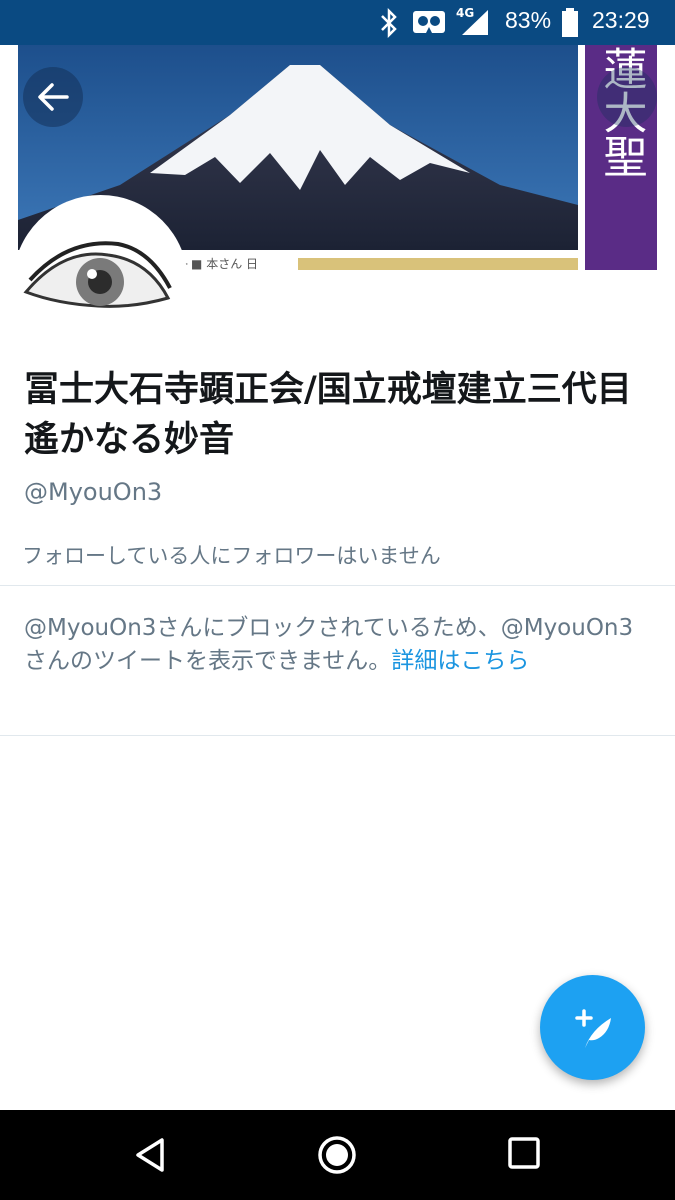  I want to click on display-name: 冨士大石寺顕正会/国立戒壇建立三代目遙かなる妙音, so click(328, 415).